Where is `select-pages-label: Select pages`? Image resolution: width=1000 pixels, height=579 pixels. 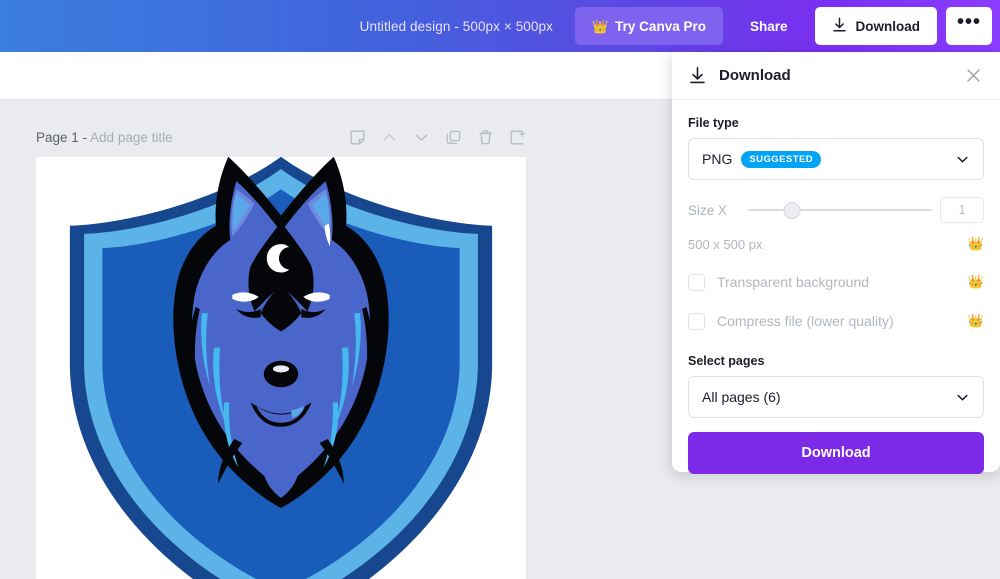 select-pages-label: Select pages is located at coordinates (726, 361).